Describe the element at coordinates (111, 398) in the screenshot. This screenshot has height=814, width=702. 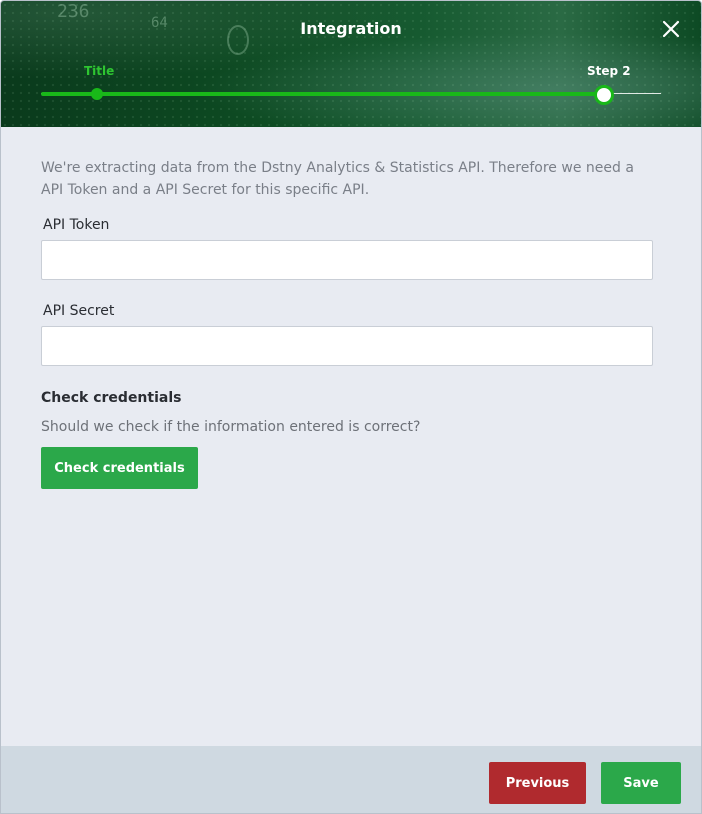
I see `check-credentials-heading: Check credentials` at that location.